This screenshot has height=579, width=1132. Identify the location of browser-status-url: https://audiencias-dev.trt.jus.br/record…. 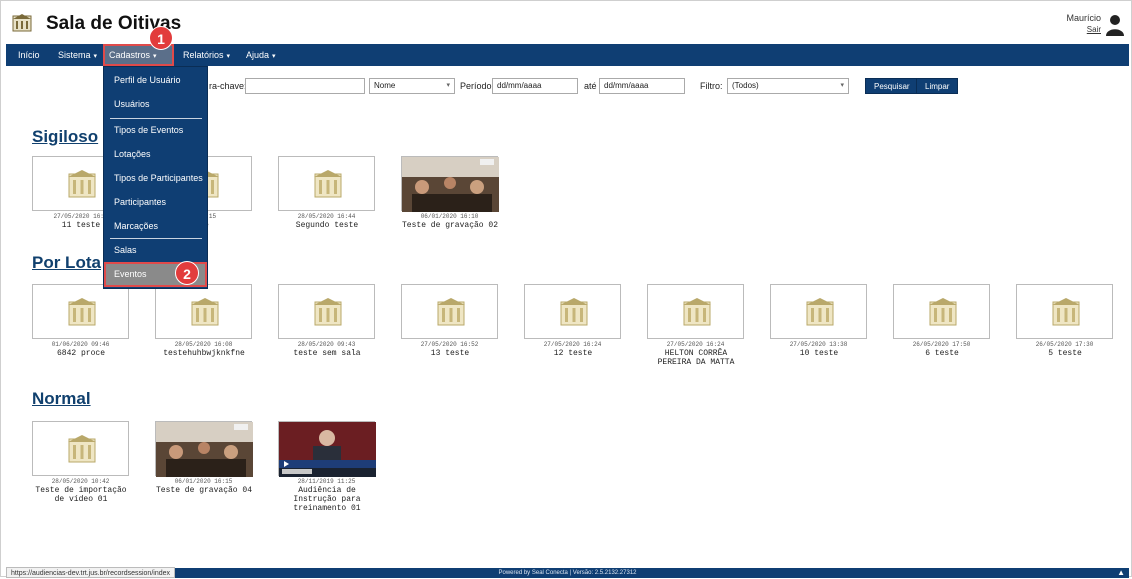
(91, 572).